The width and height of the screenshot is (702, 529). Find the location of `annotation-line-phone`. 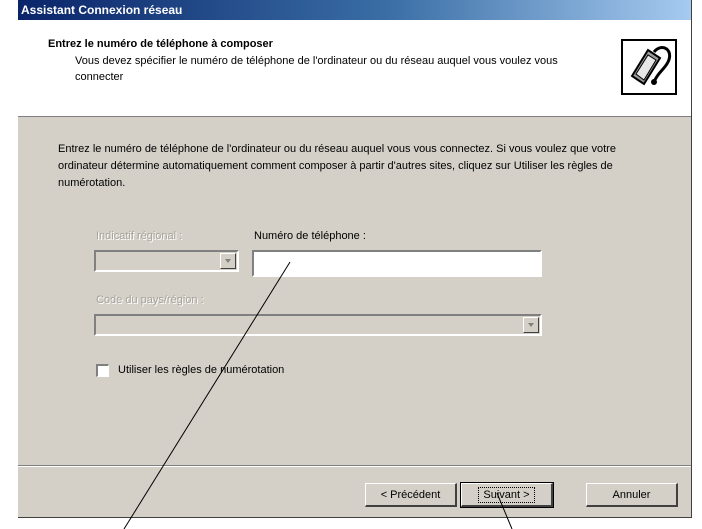

annotation-line-phone is located at coordinates (207, 395).